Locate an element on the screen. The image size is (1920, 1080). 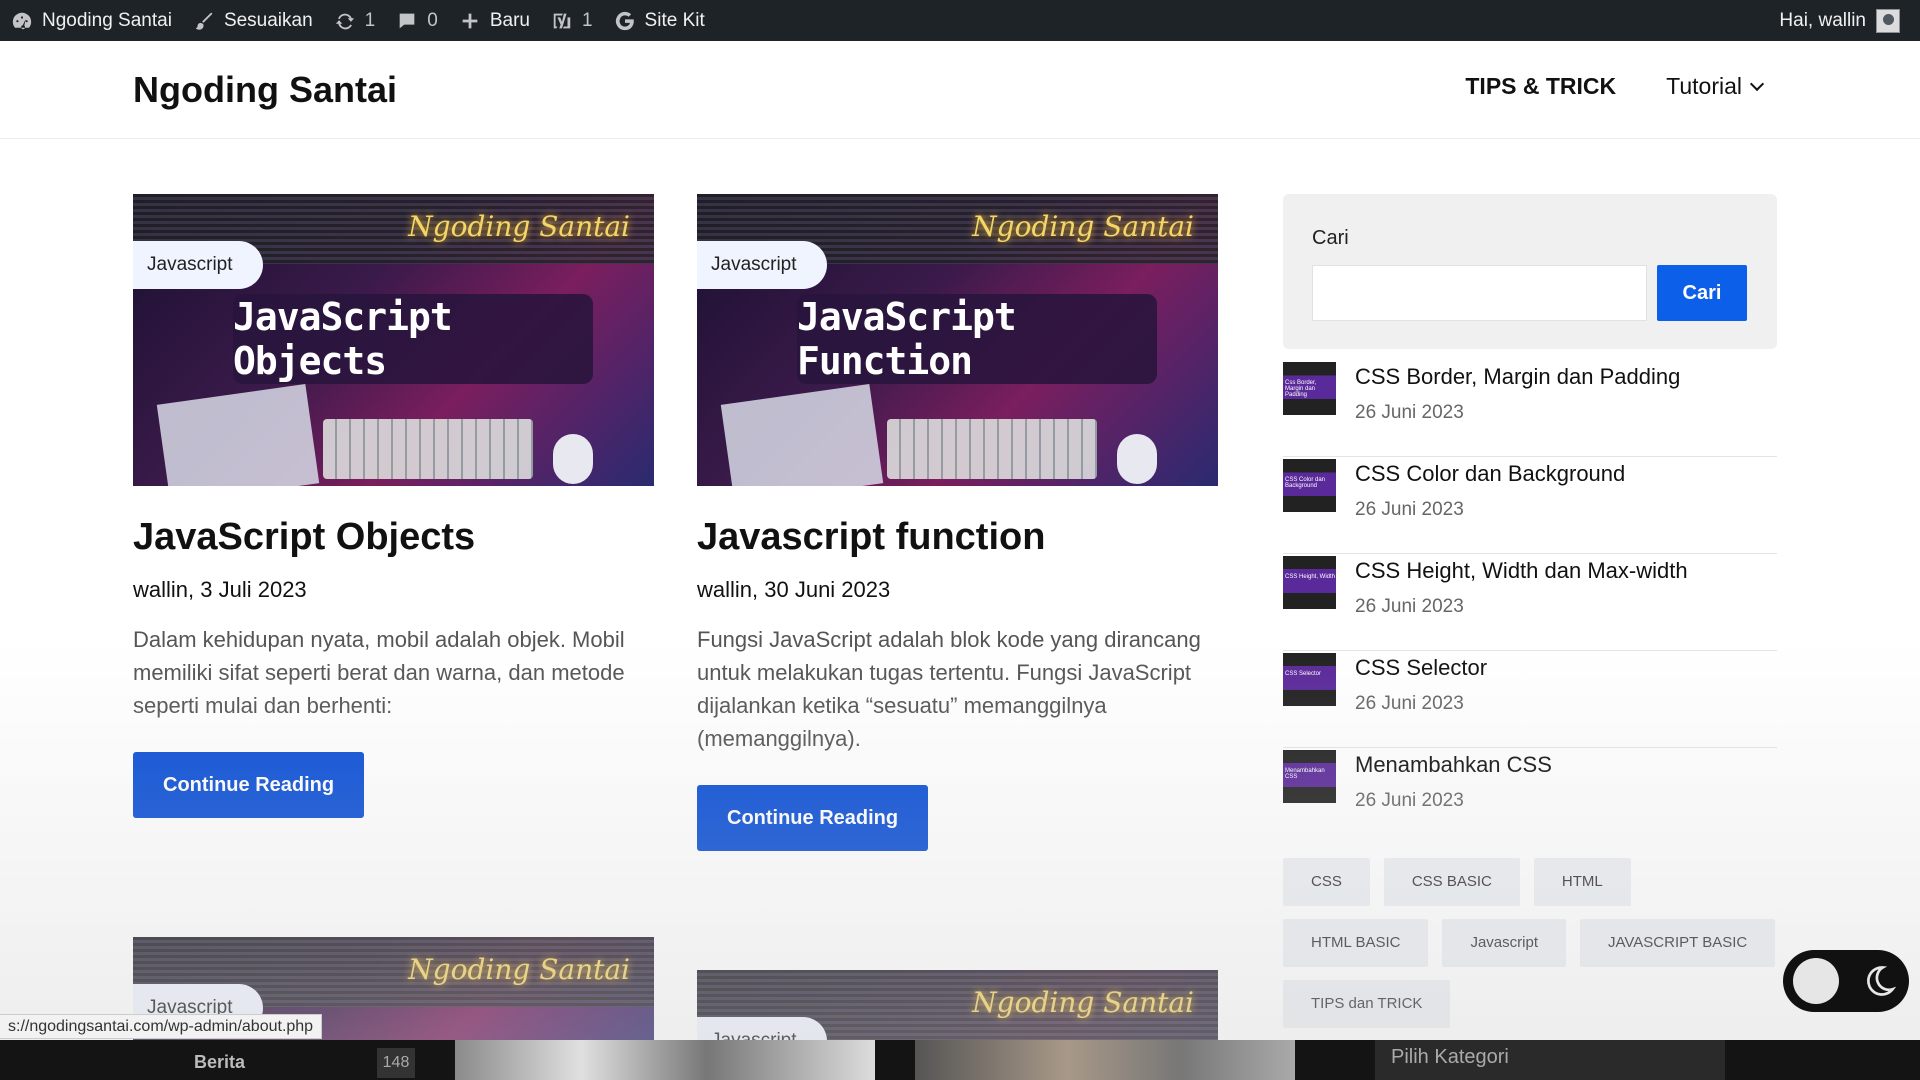
recent-post-thumbnail: CSS Height, Width is located at coordinates (1309, 582).